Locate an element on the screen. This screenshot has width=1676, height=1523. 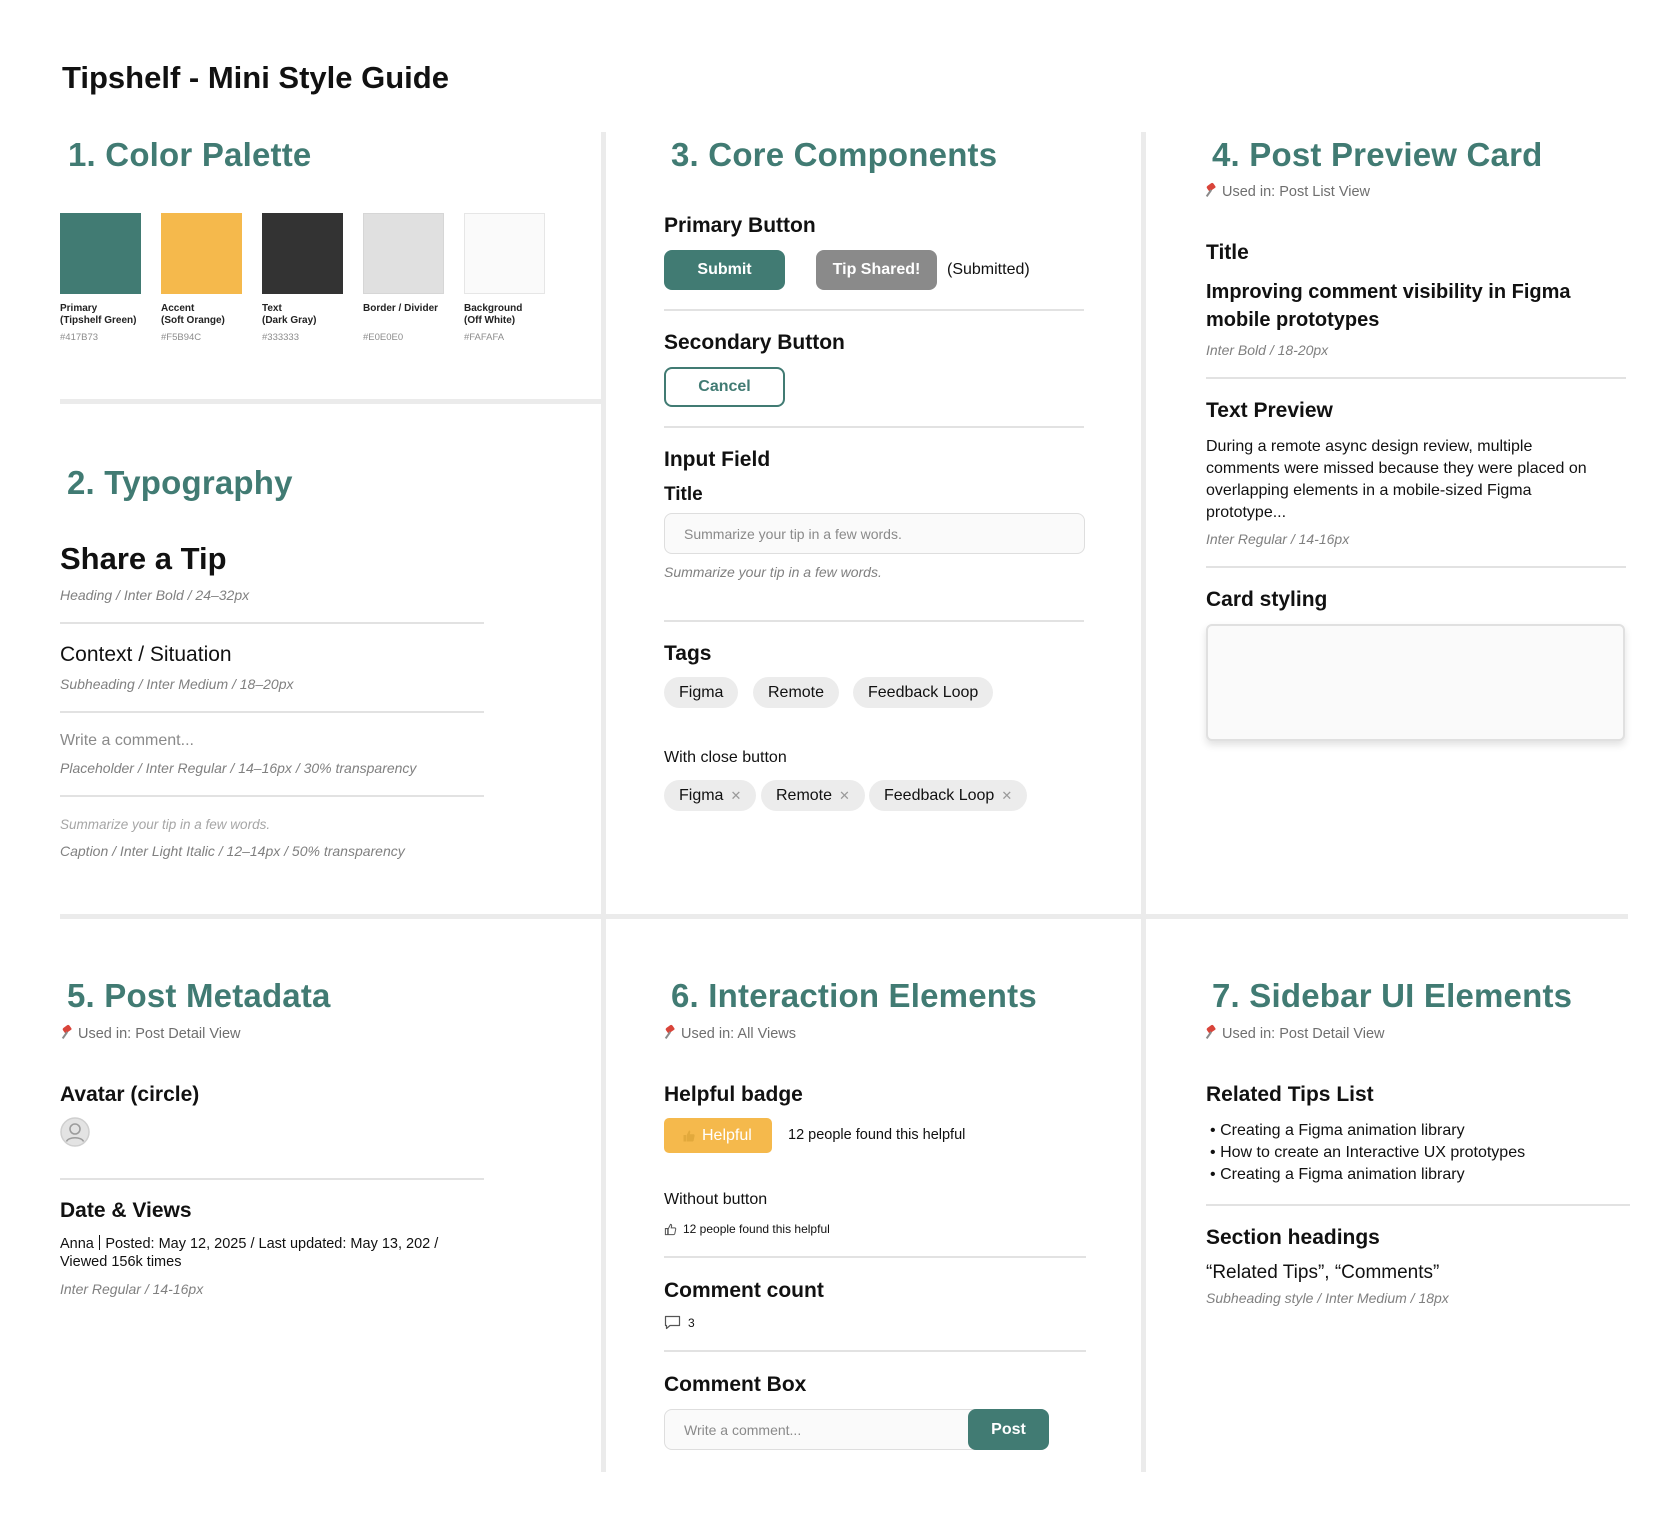
swatch-text-label: Text (Dark Gray) is located at coordinates (289, 314).